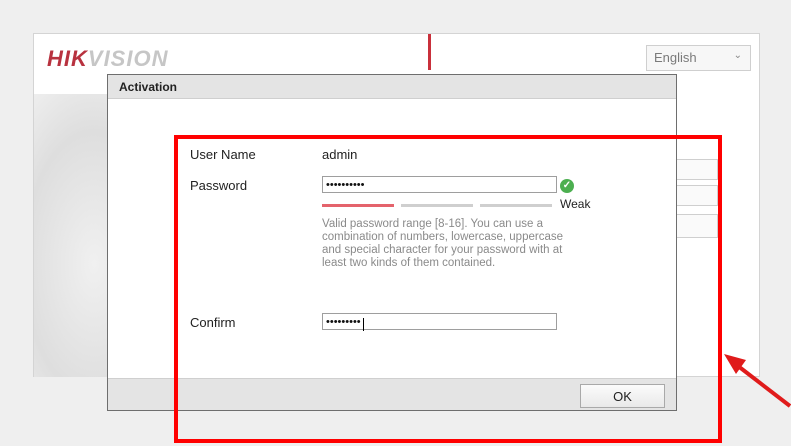 The height and width of the screenshot is (446, 791). I want to click on user-name-label: User Name, so click(223, 154).